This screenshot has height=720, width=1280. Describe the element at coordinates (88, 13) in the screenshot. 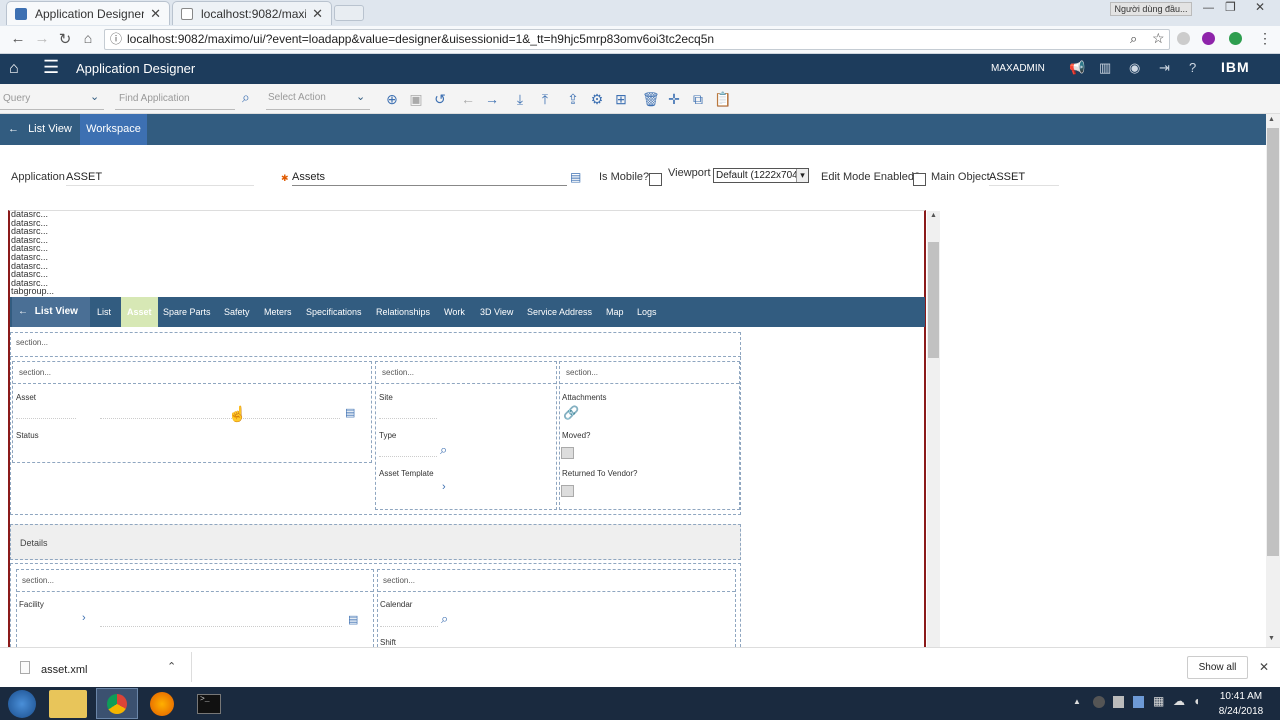

I see `browser-tab-active: Application Designer ✕` at that location.